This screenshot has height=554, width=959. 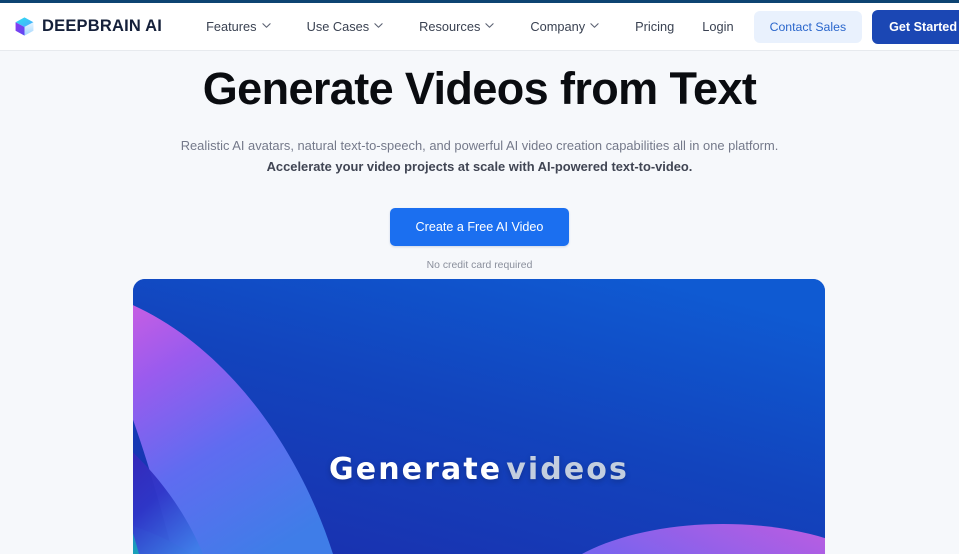 I want to click on cube-logo-icon, so click(x=24, y=26).